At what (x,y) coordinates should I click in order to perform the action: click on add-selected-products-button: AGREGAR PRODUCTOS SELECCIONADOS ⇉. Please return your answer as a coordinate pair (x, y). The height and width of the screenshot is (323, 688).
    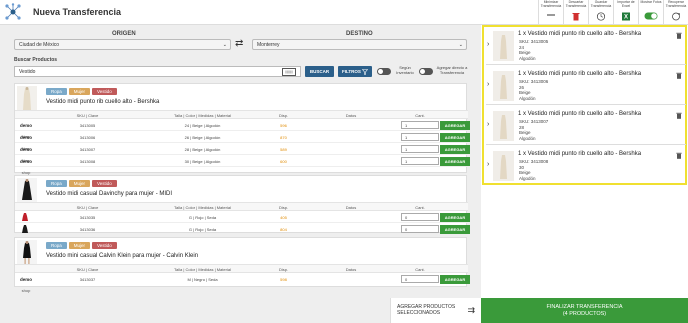
    Looking at the image, I should click on (435, 310).